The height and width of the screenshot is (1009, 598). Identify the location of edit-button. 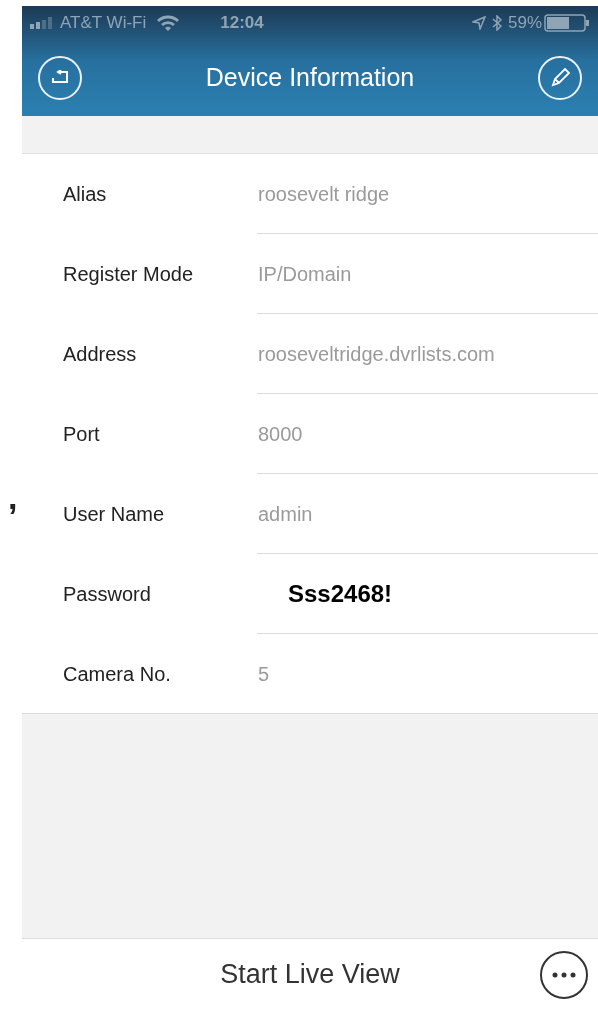
(560, 78).